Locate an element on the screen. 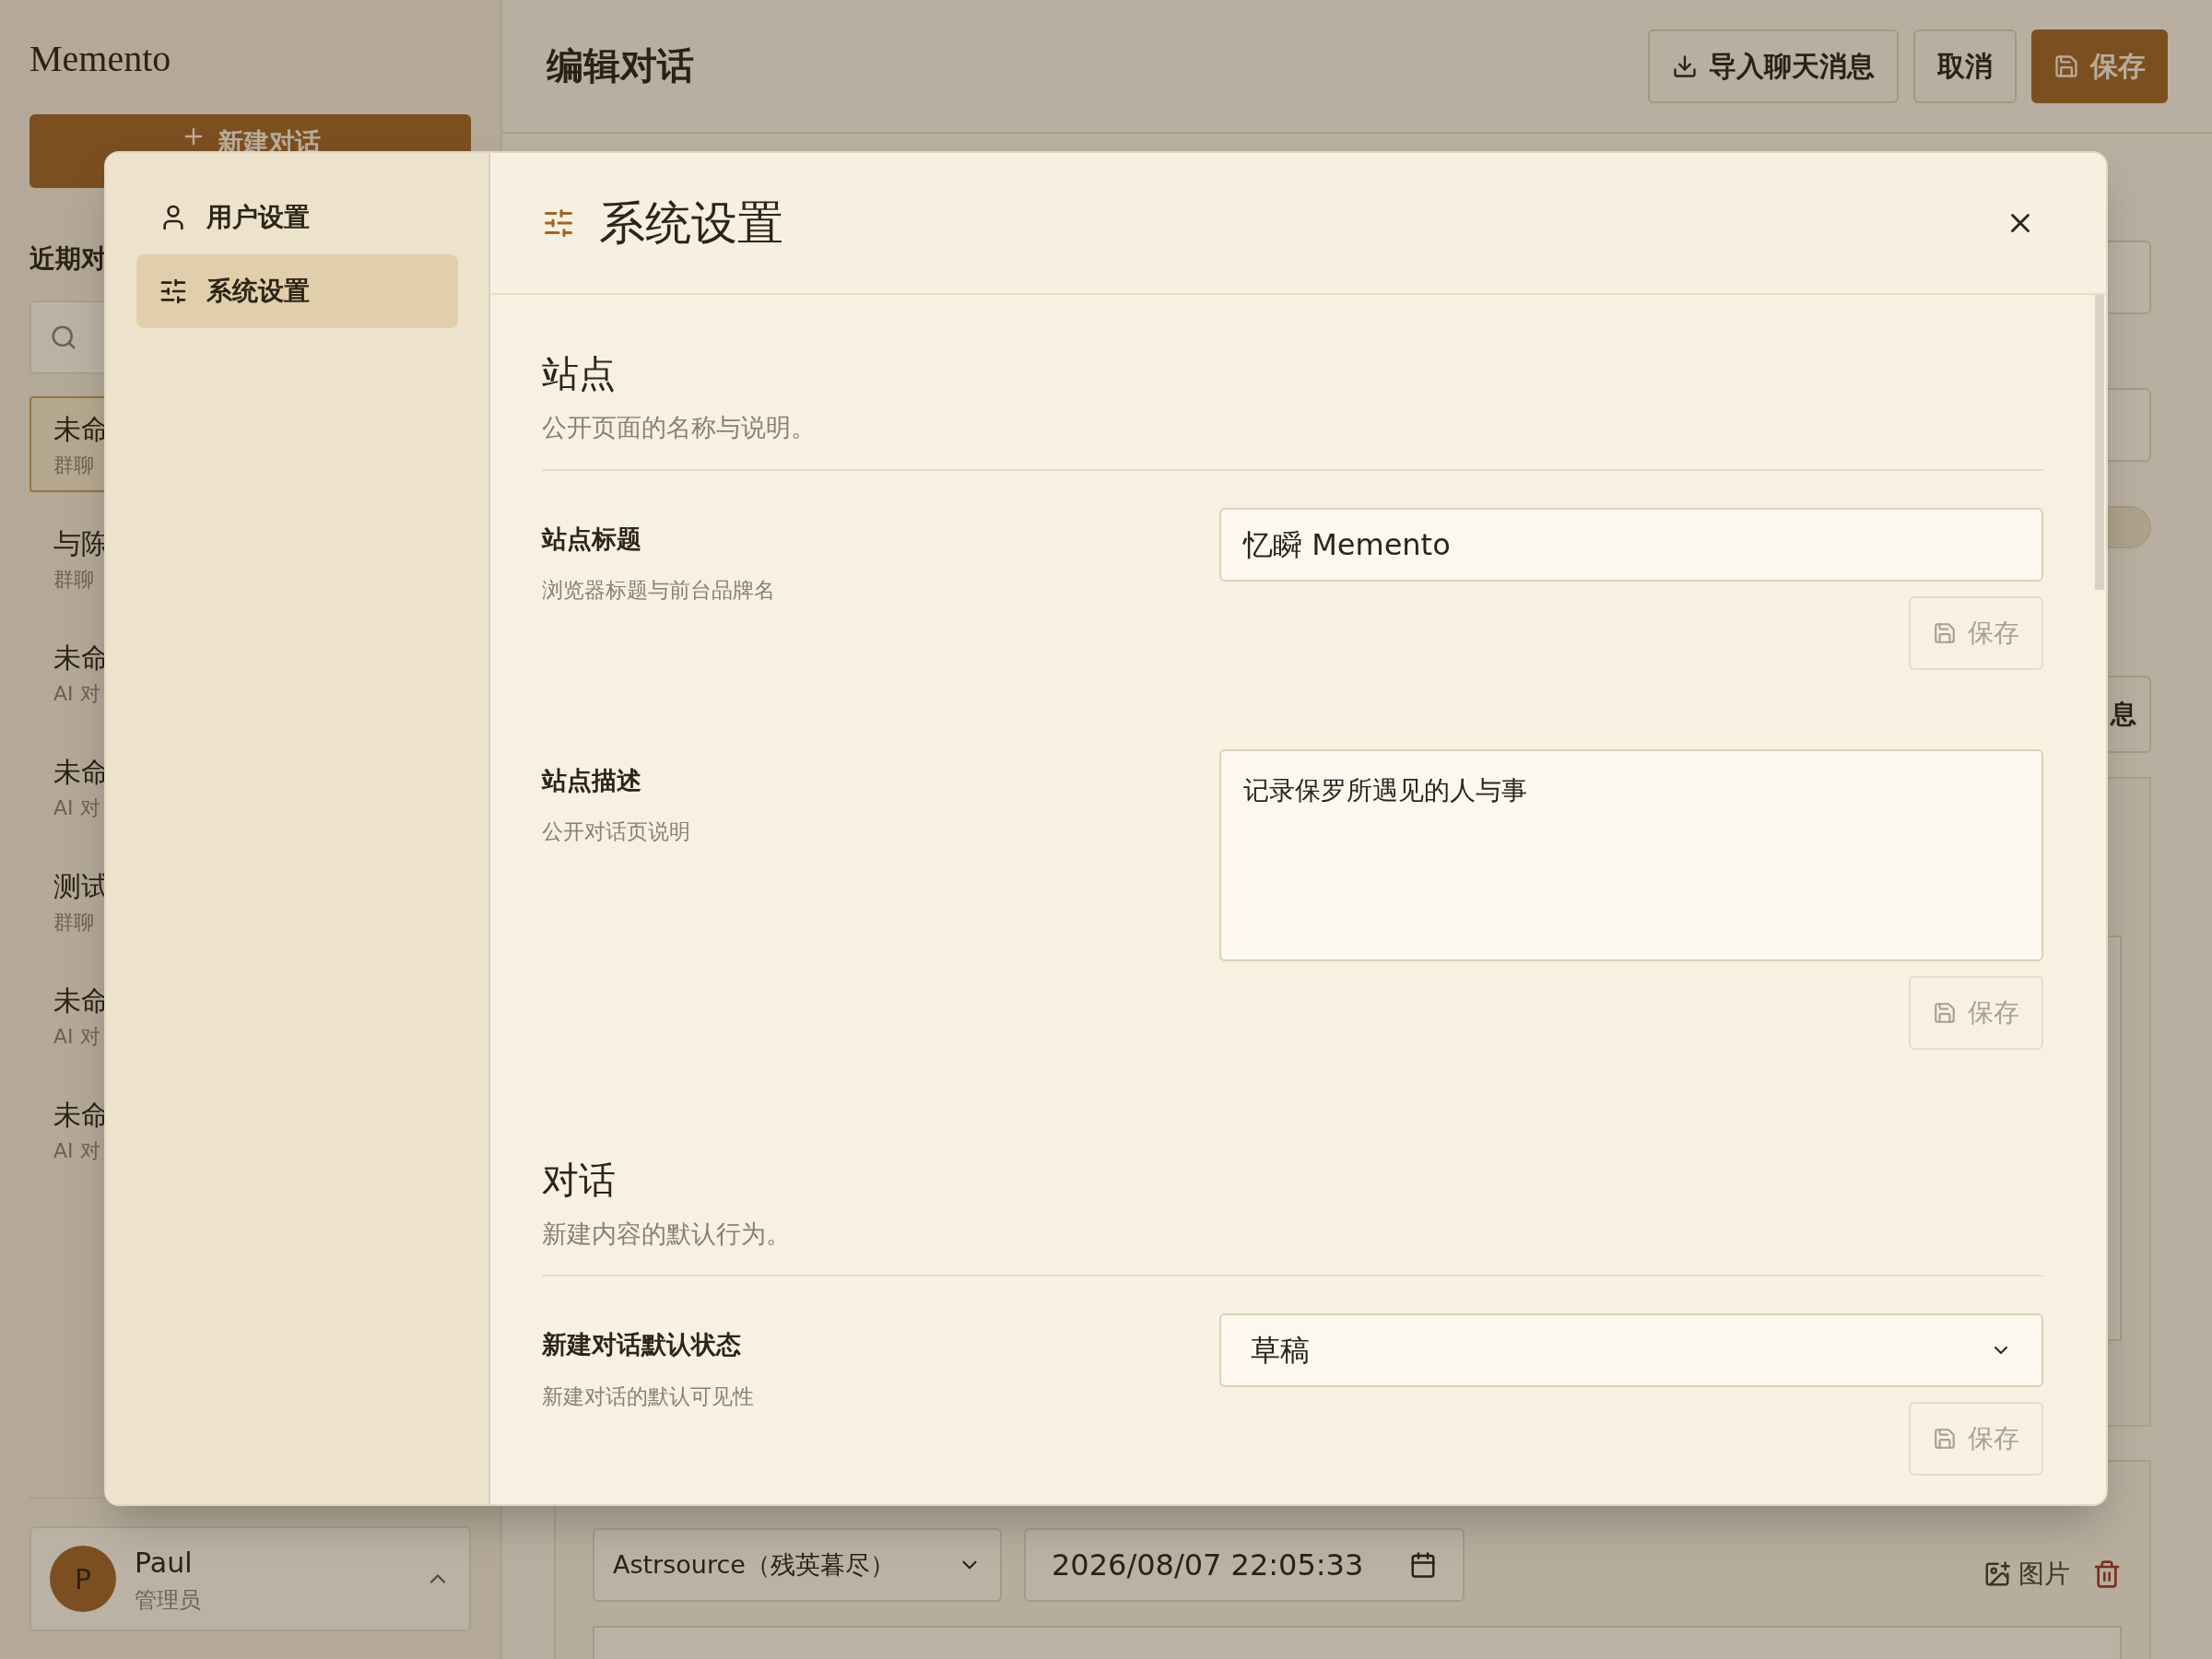 Image resolution: width=2212 pixels, height=1659 pixels. section-title: 近期对 is located at coordinates (68, 259).